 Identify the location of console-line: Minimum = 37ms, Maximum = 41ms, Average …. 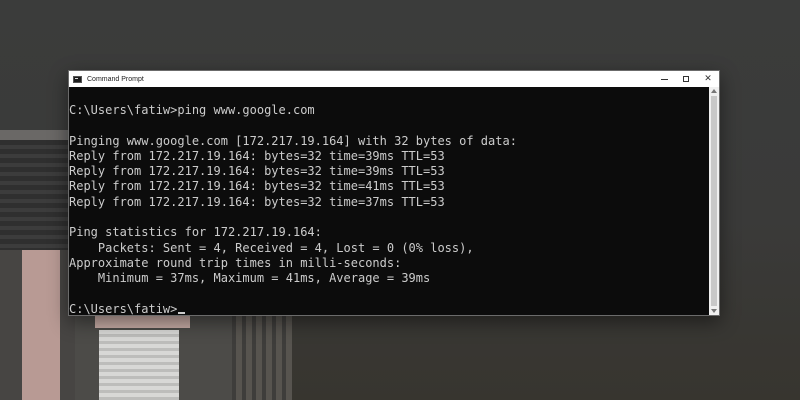
(250, 278).